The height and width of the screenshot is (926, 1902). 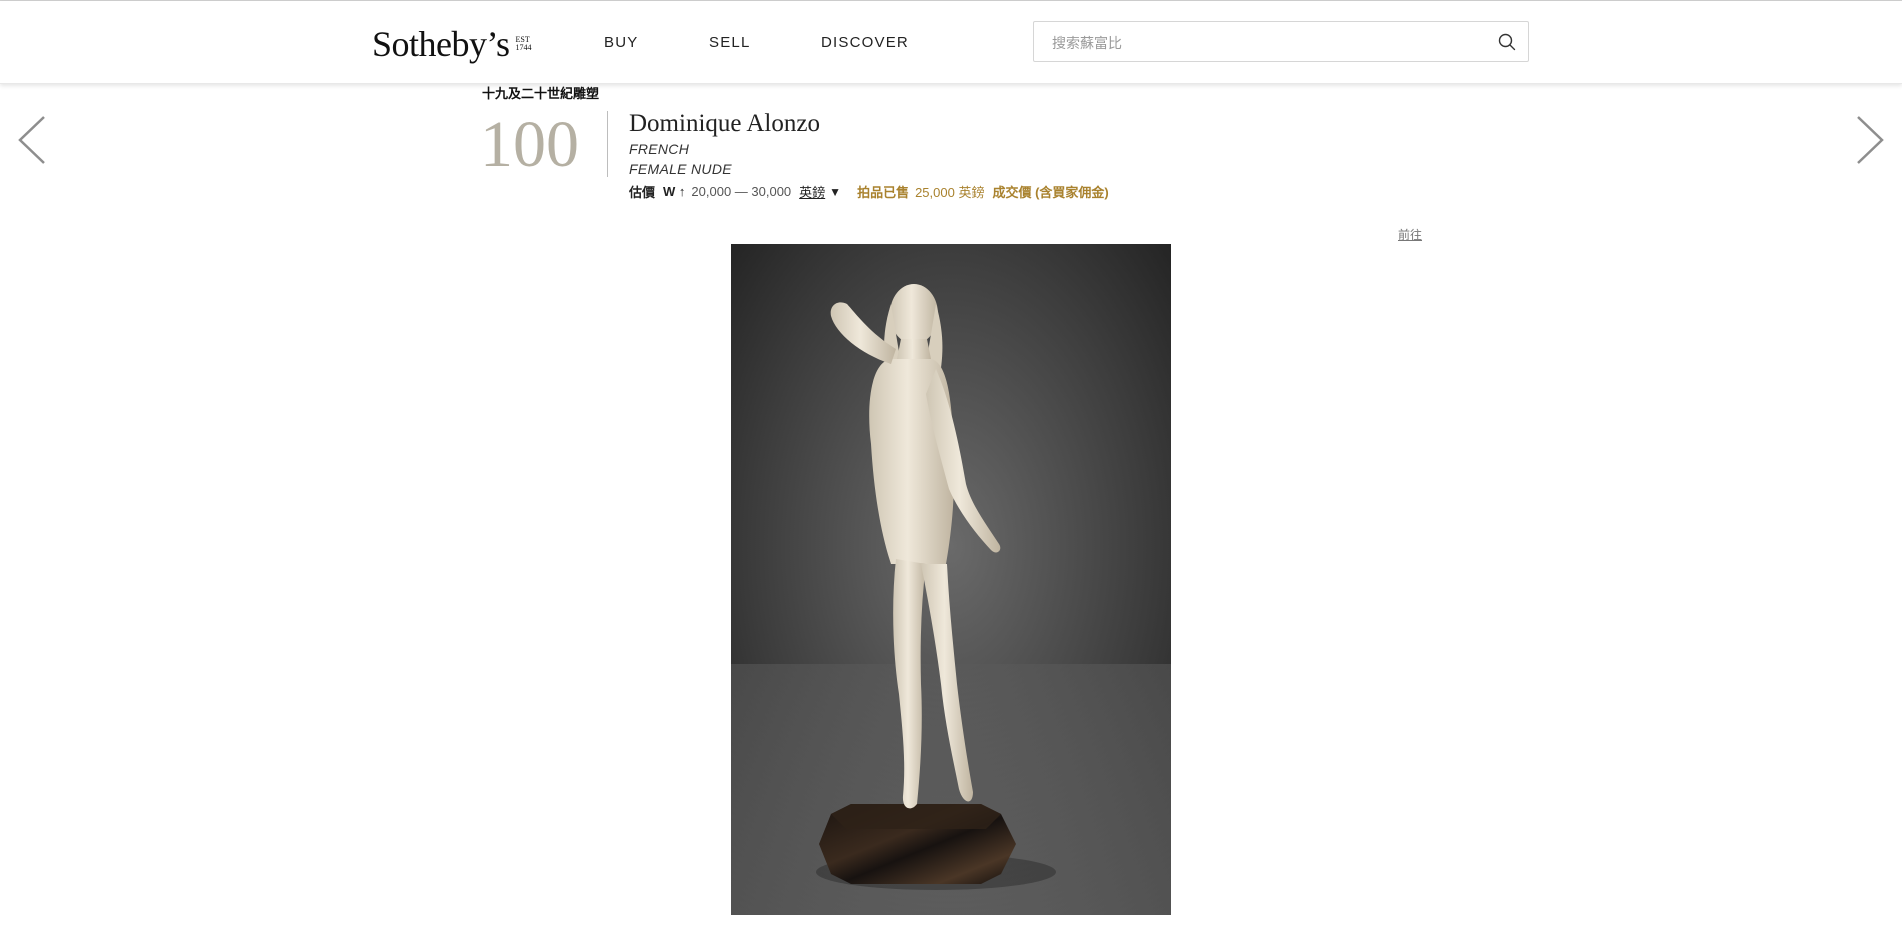 I want to click on sothebys-logo: Sotheby’s EST 1744, so click(x=452, y=44).